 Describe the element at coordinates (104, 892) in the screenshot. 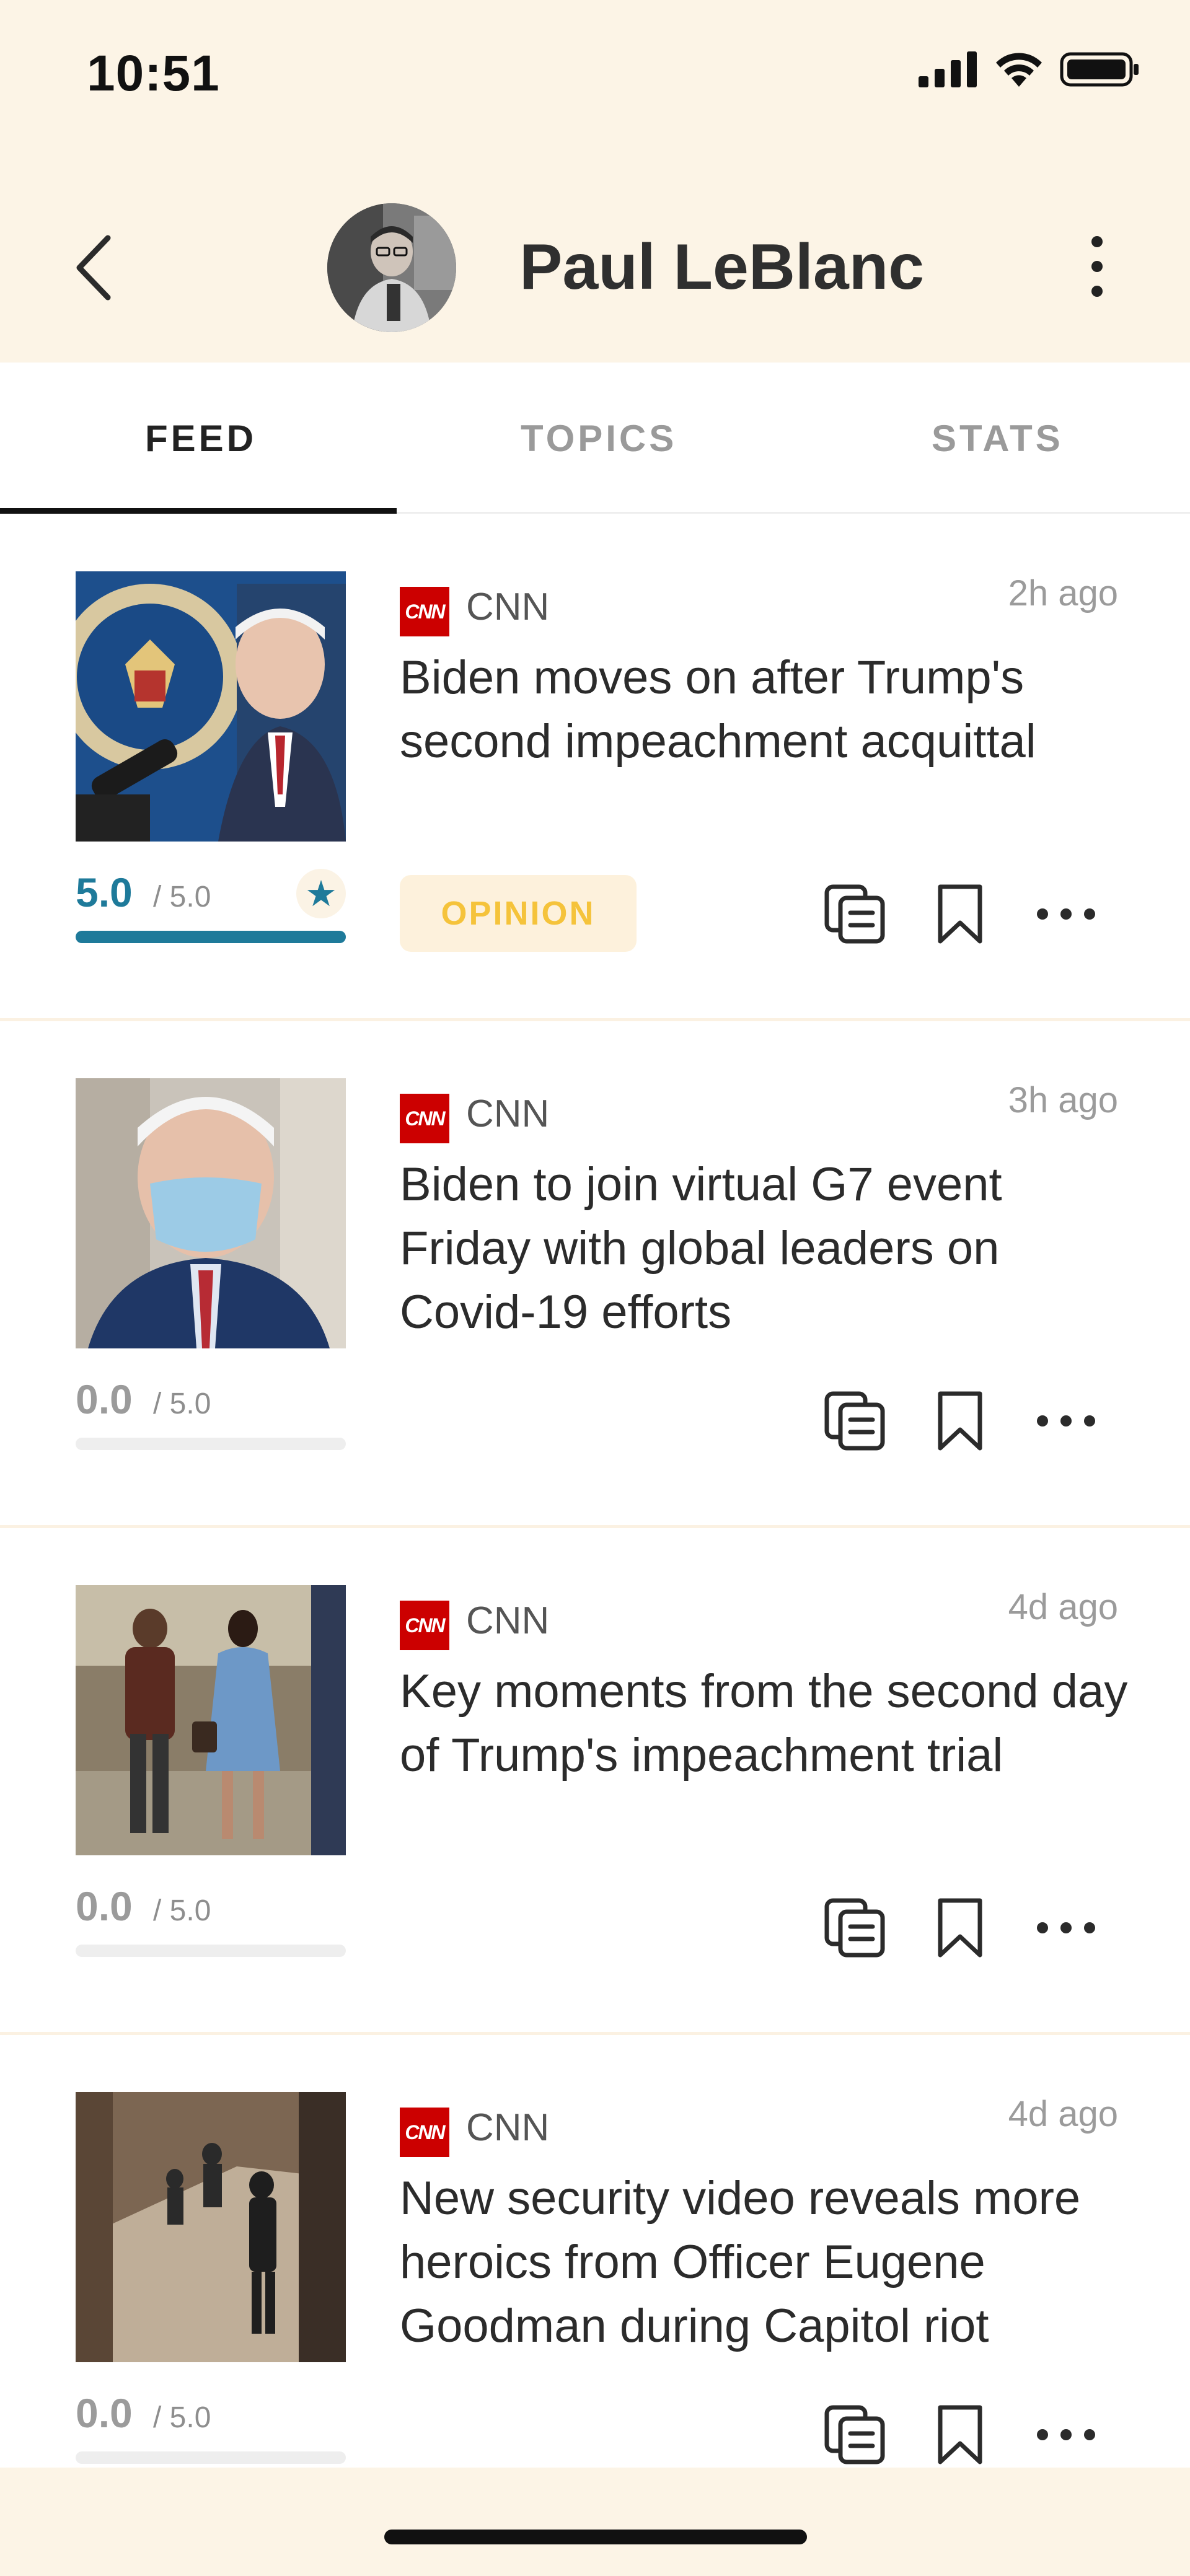

I see `rating-score: 5.0` at that location.